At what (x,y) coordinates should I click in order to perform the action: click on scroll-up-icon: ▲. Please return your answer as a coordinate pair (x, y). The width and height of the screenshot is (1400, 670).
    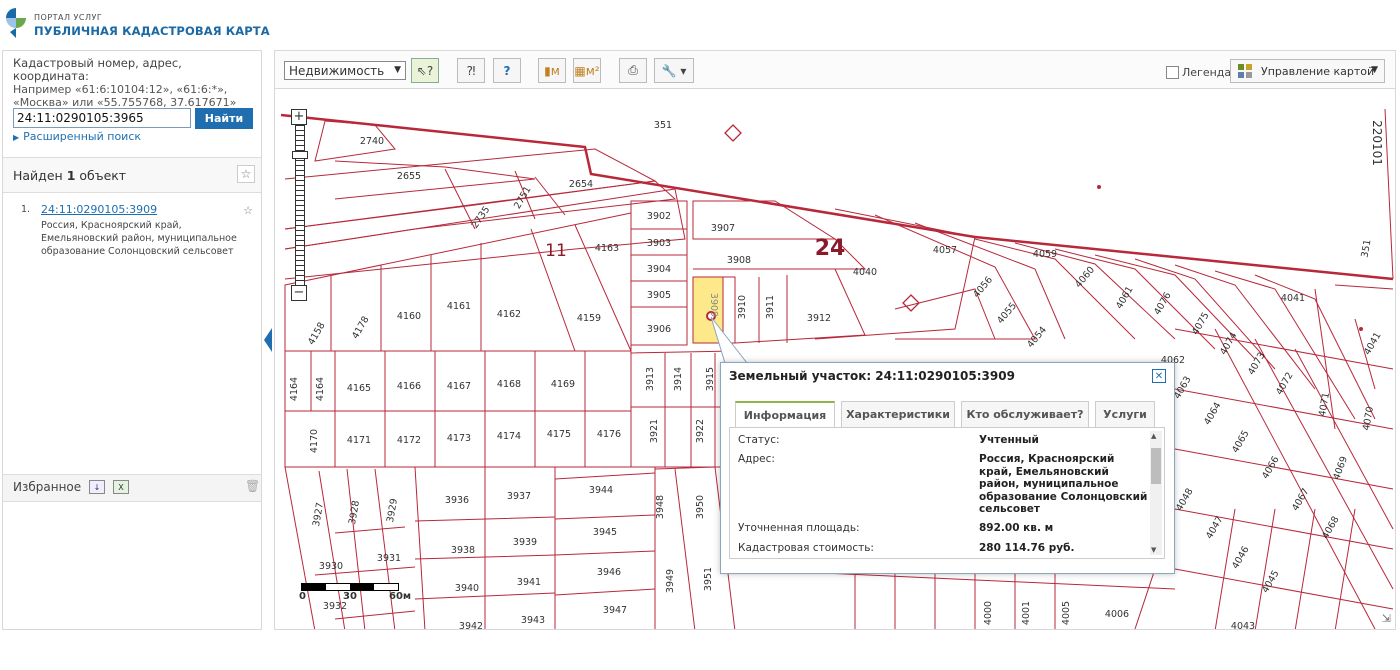
    Looking at the image, I should click on (1153, 436).